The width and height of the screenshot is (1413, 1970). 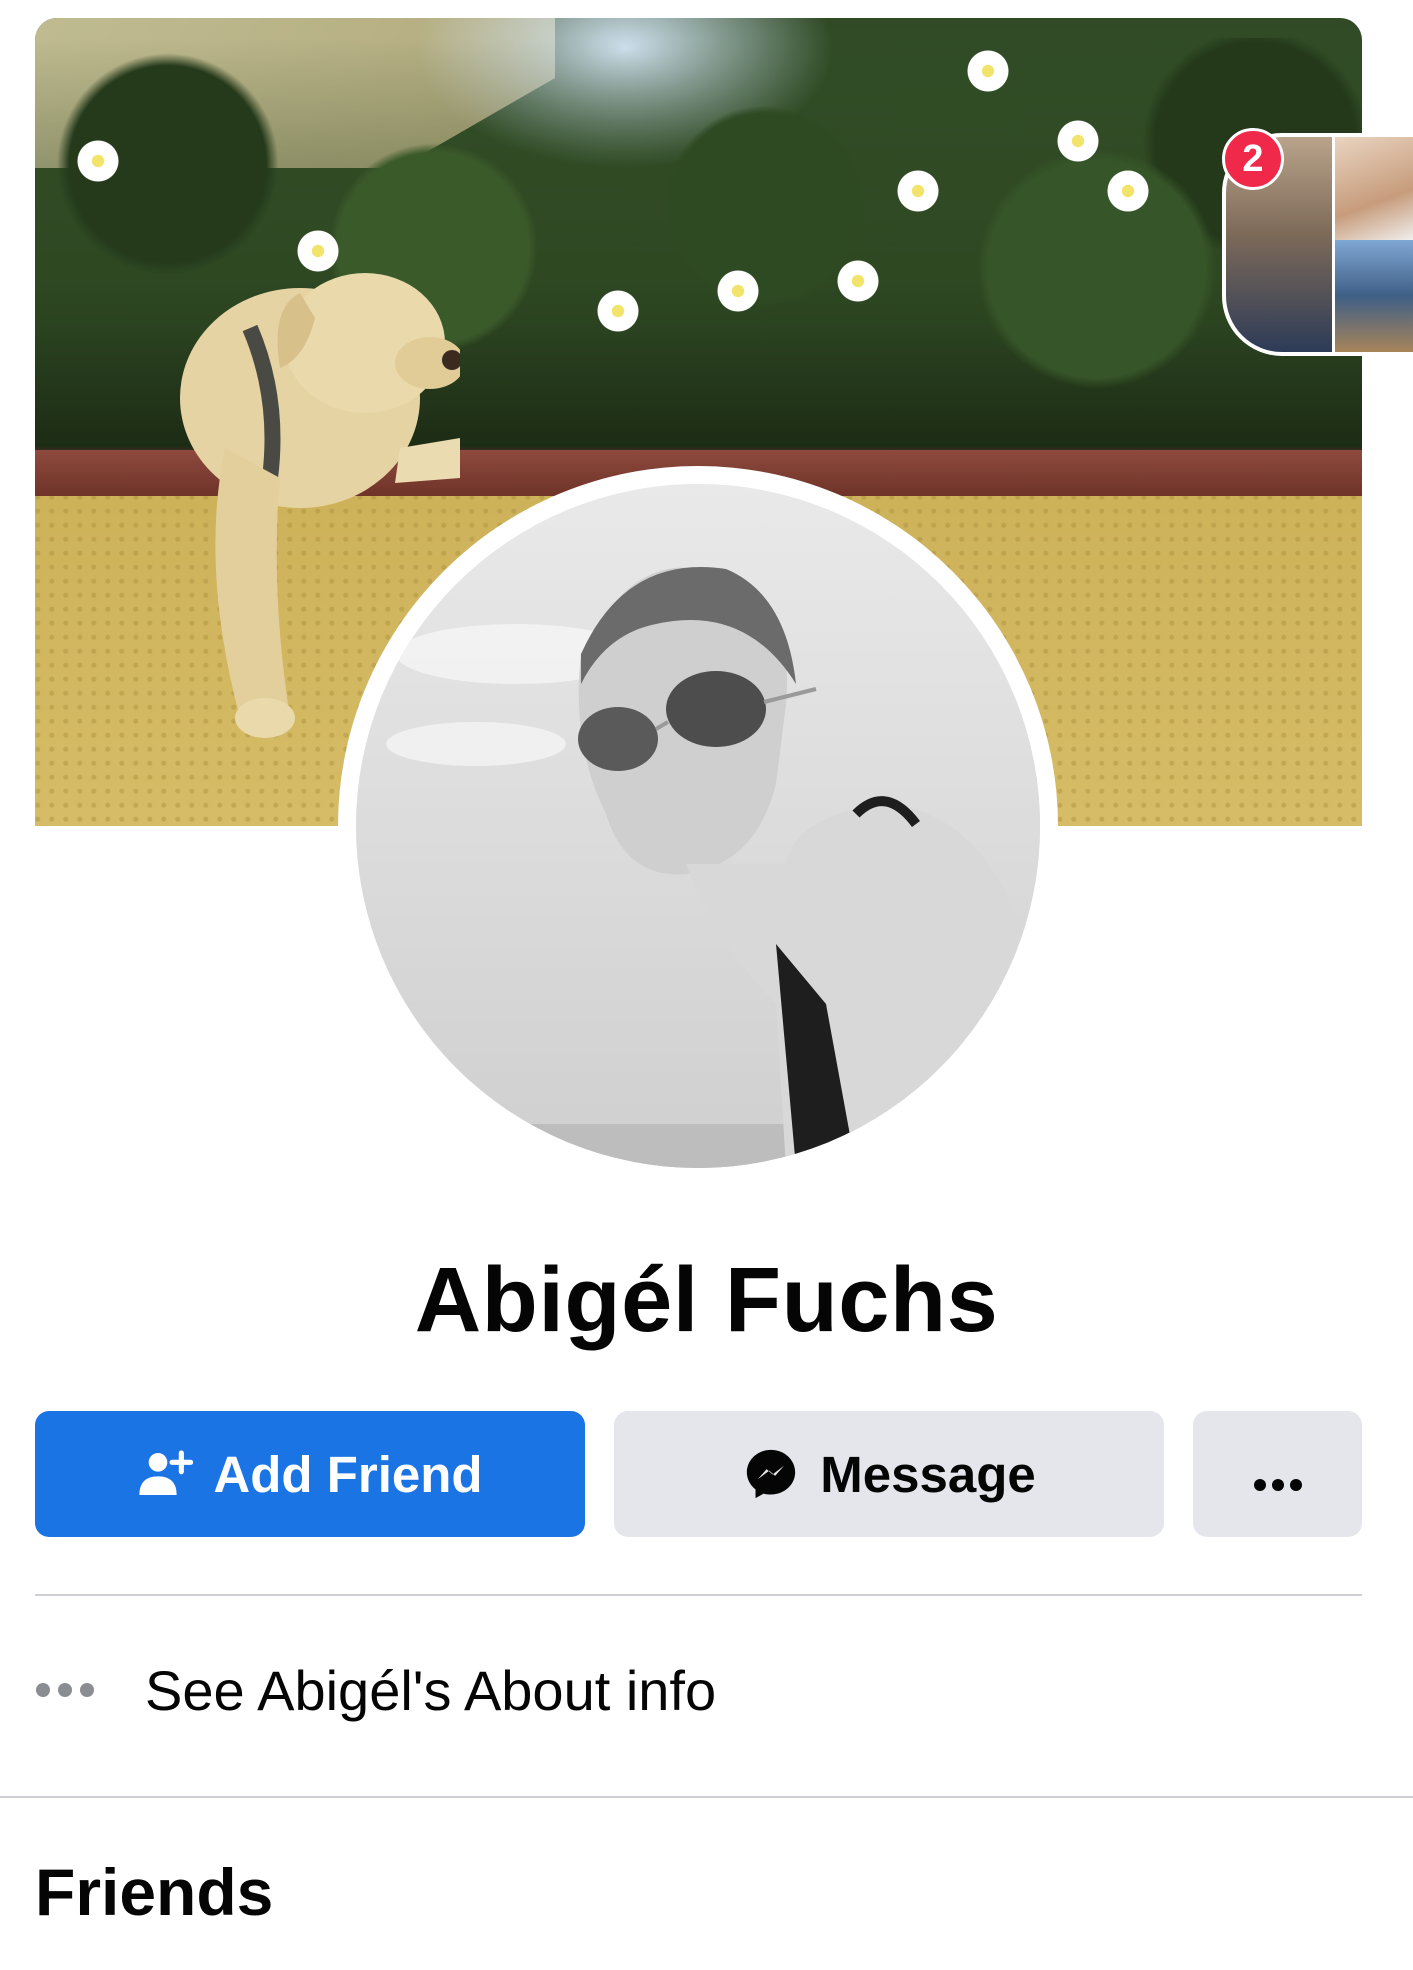 I want to click on divider, so click(x=698, y=1595).